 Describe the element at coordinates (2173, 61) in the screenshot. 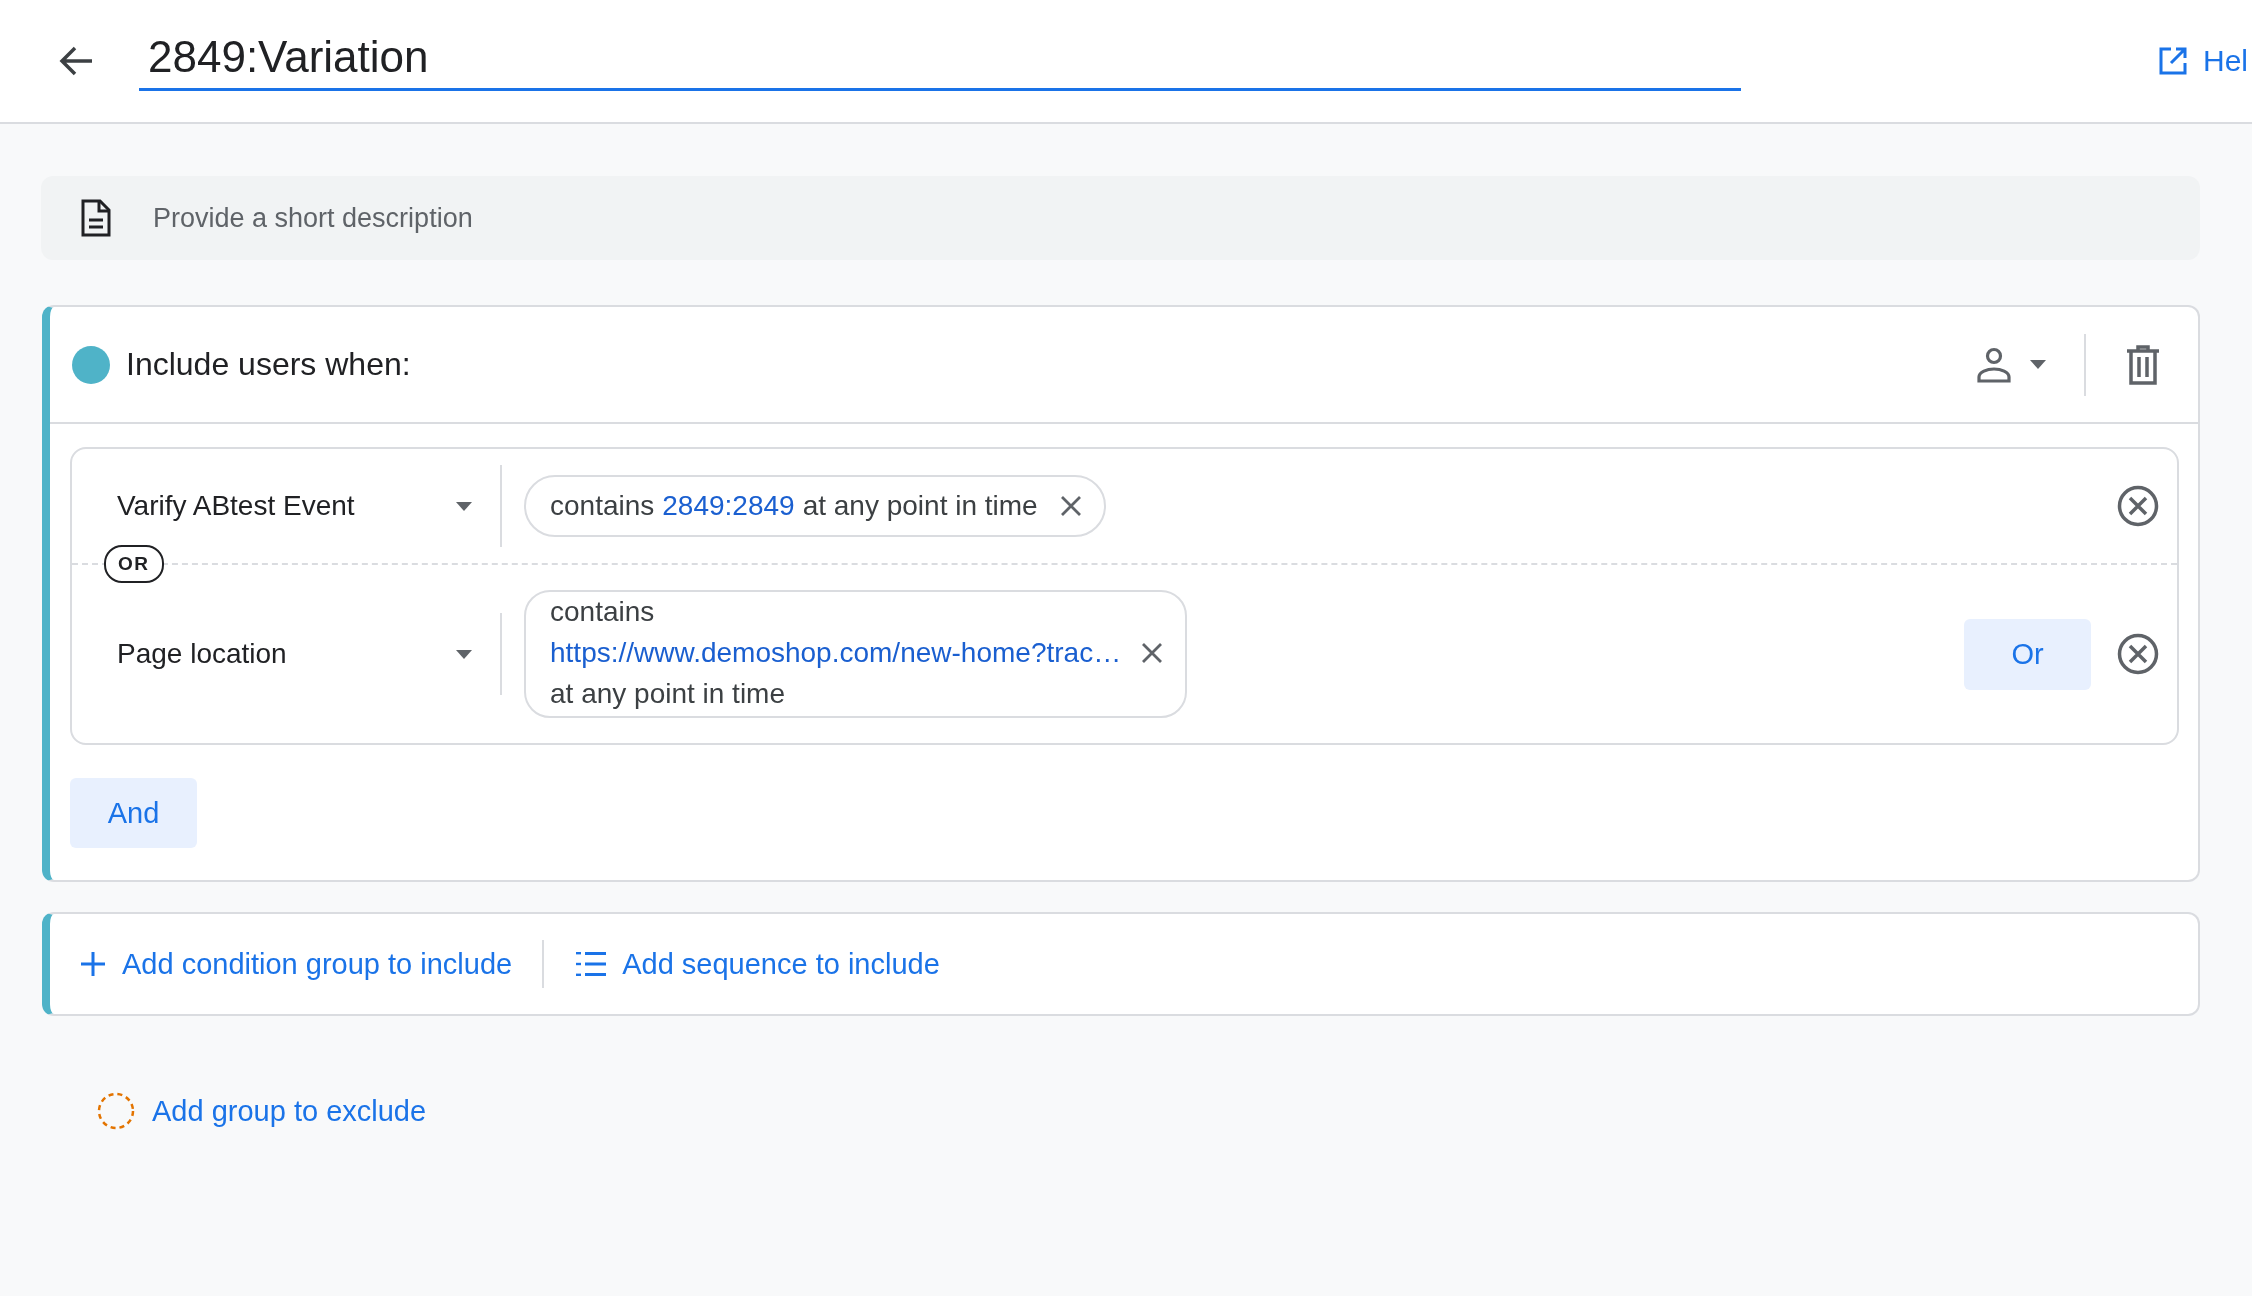

I see `external-link-icon` at that location.